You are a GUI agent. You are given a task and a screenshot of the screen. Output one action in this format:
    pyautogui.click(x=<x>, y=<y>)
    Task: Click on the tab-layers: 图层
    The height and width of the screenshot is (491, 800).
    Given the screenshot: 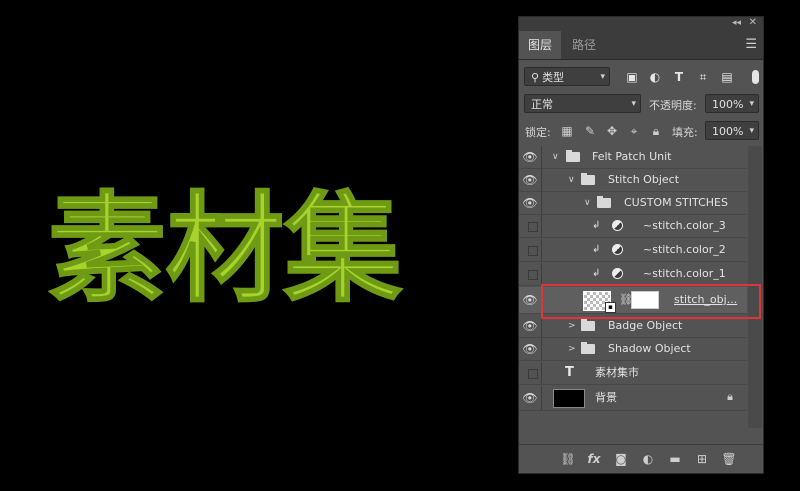 What is the action you would take?
    pyautogui.click(x=540, y=45)
    